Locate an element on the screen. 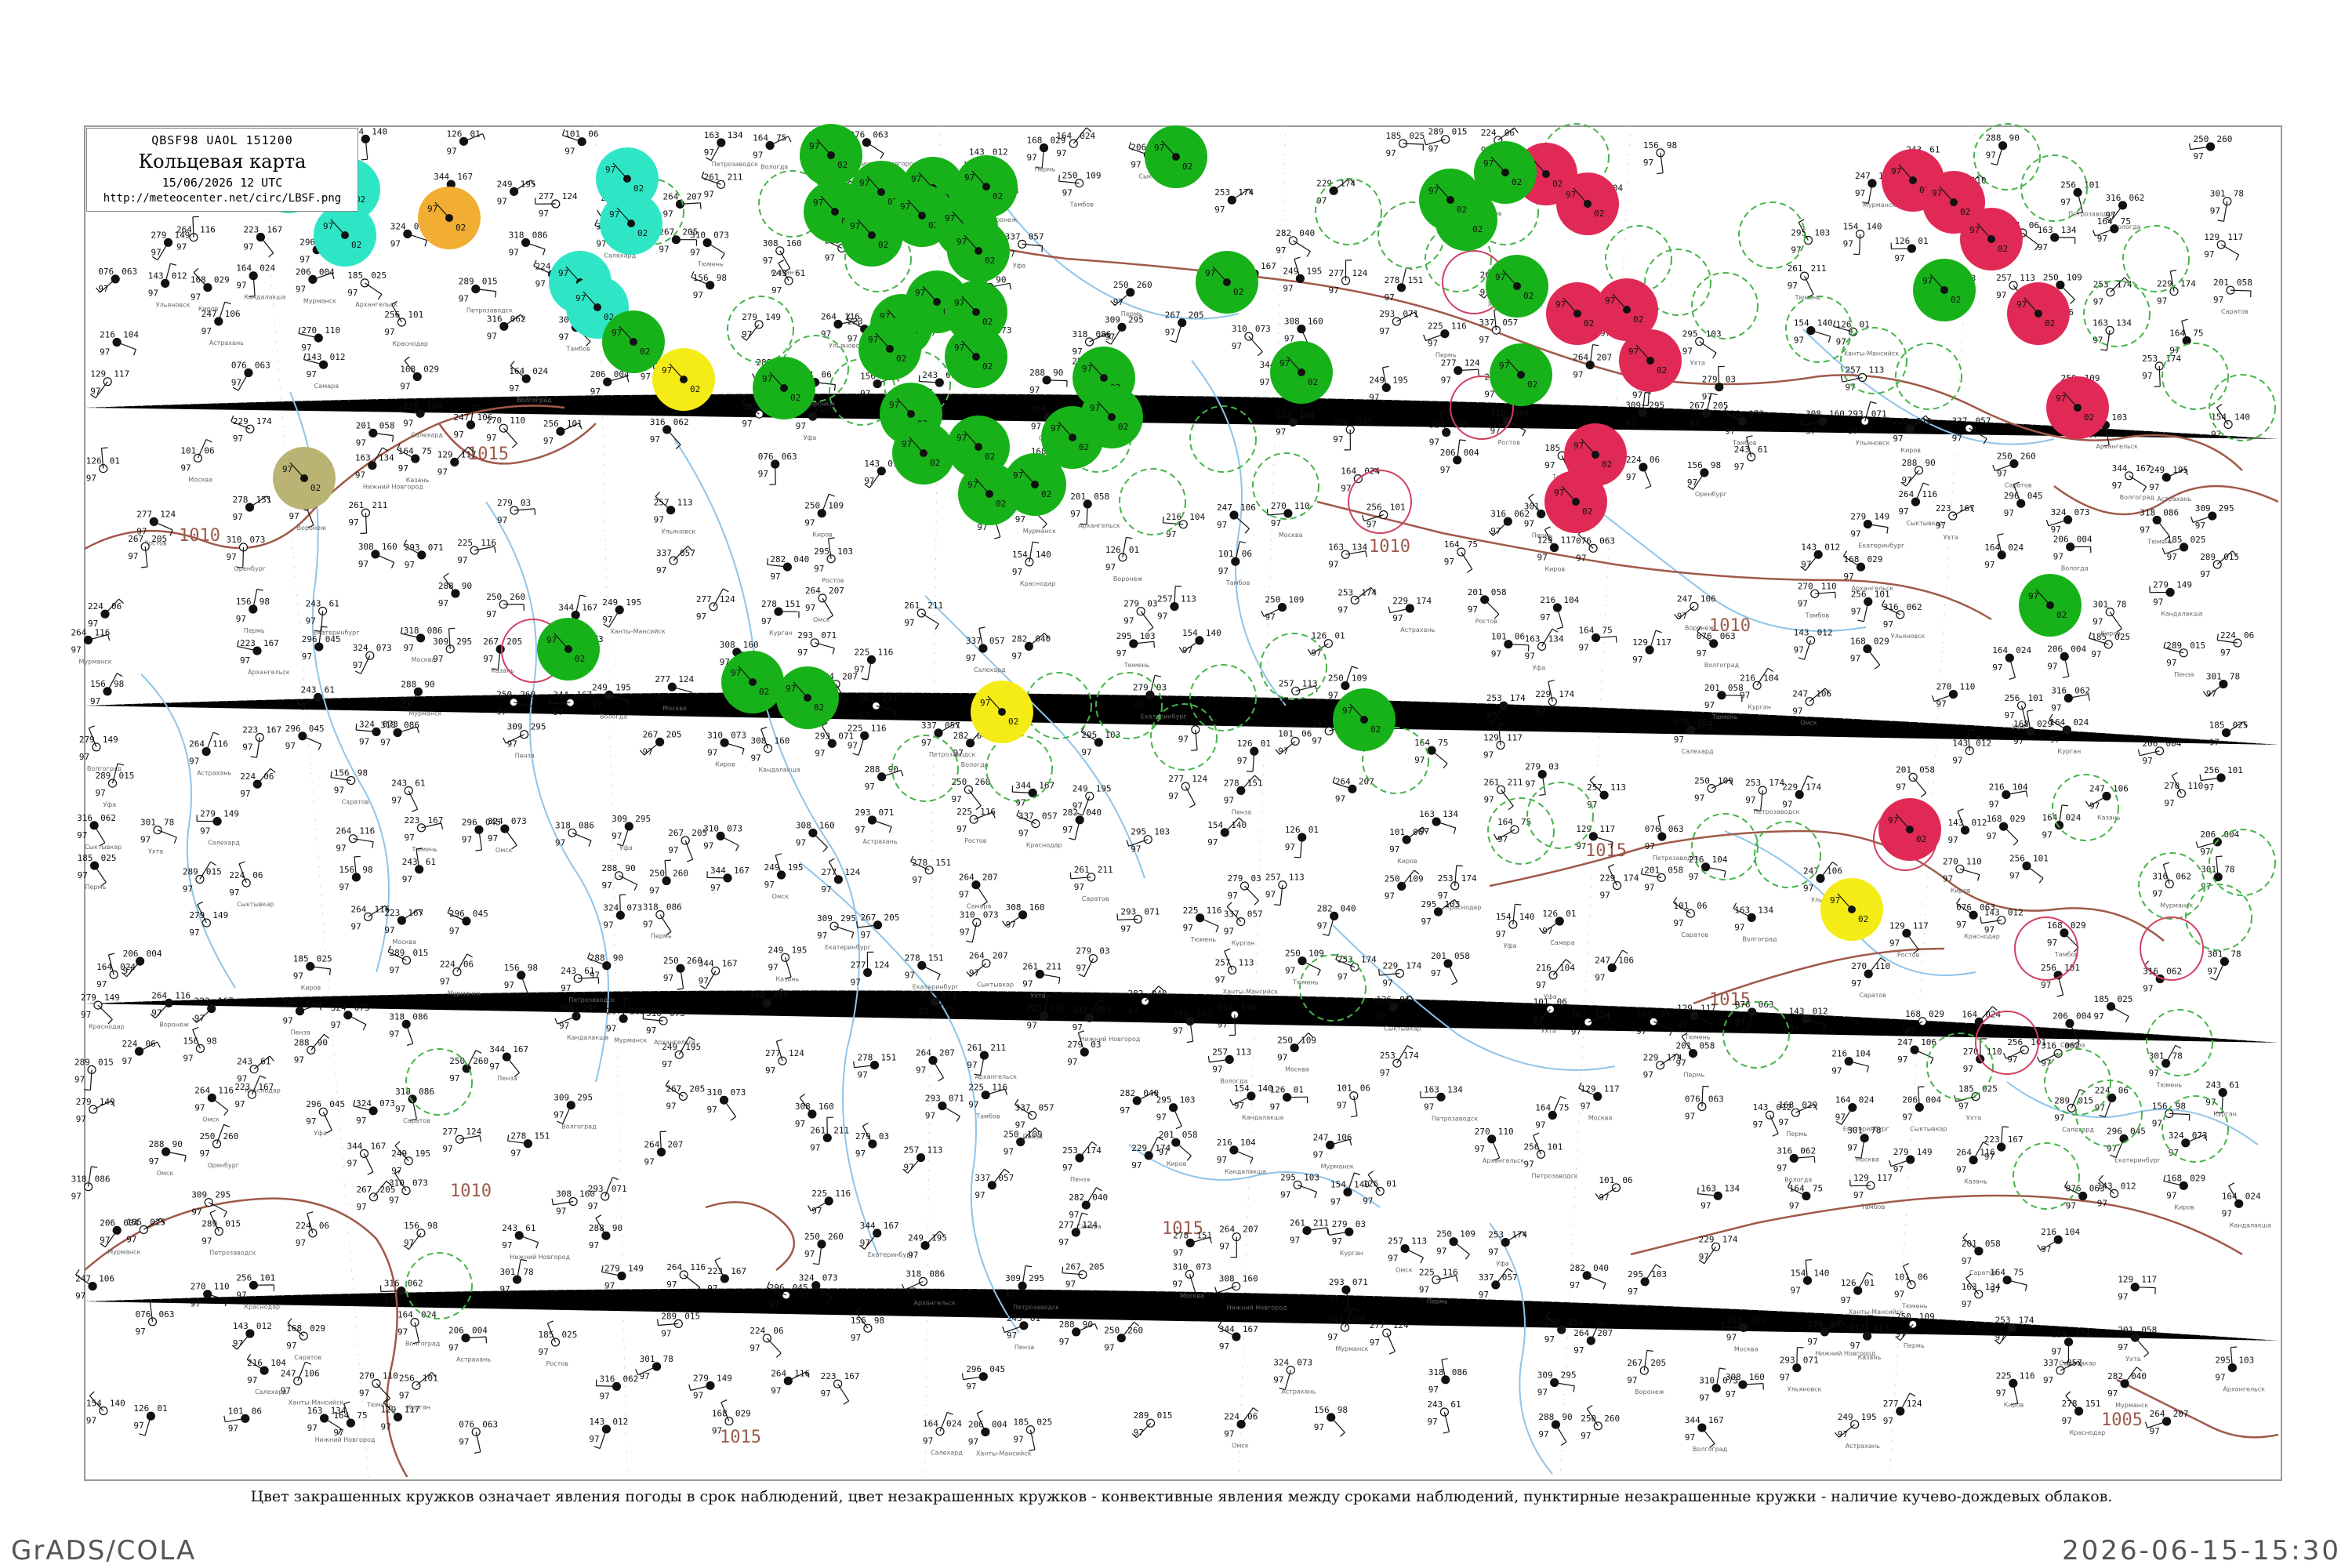 This screenshot has height=1568, width=2352. station-pressure: 229 is located at coordinates (1324, 183).